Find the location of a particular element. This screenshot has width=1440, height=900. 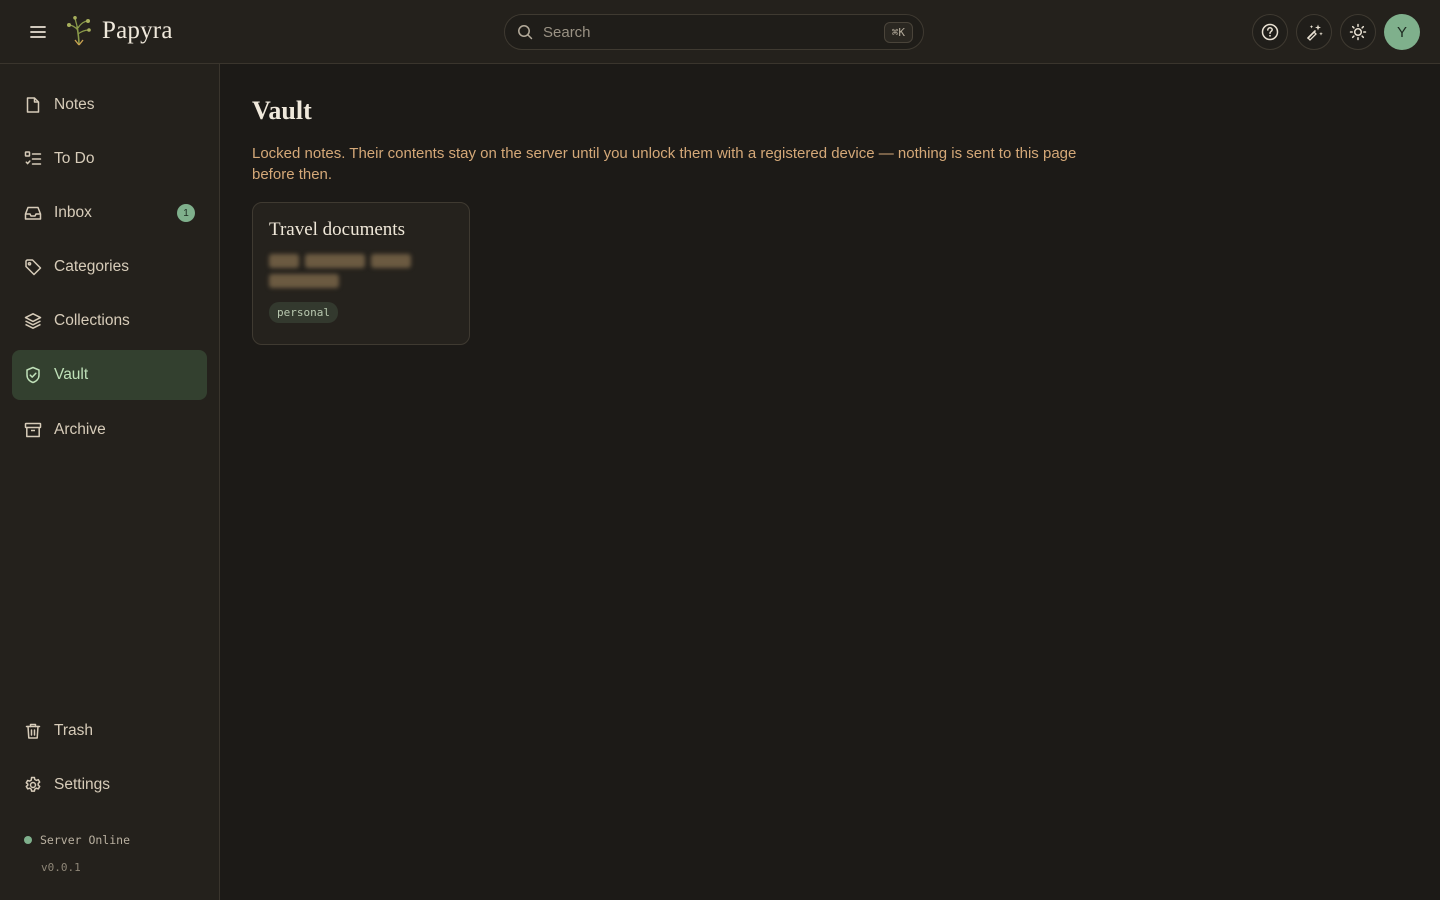

note-tag: personal is located at coordinates (303, 312).